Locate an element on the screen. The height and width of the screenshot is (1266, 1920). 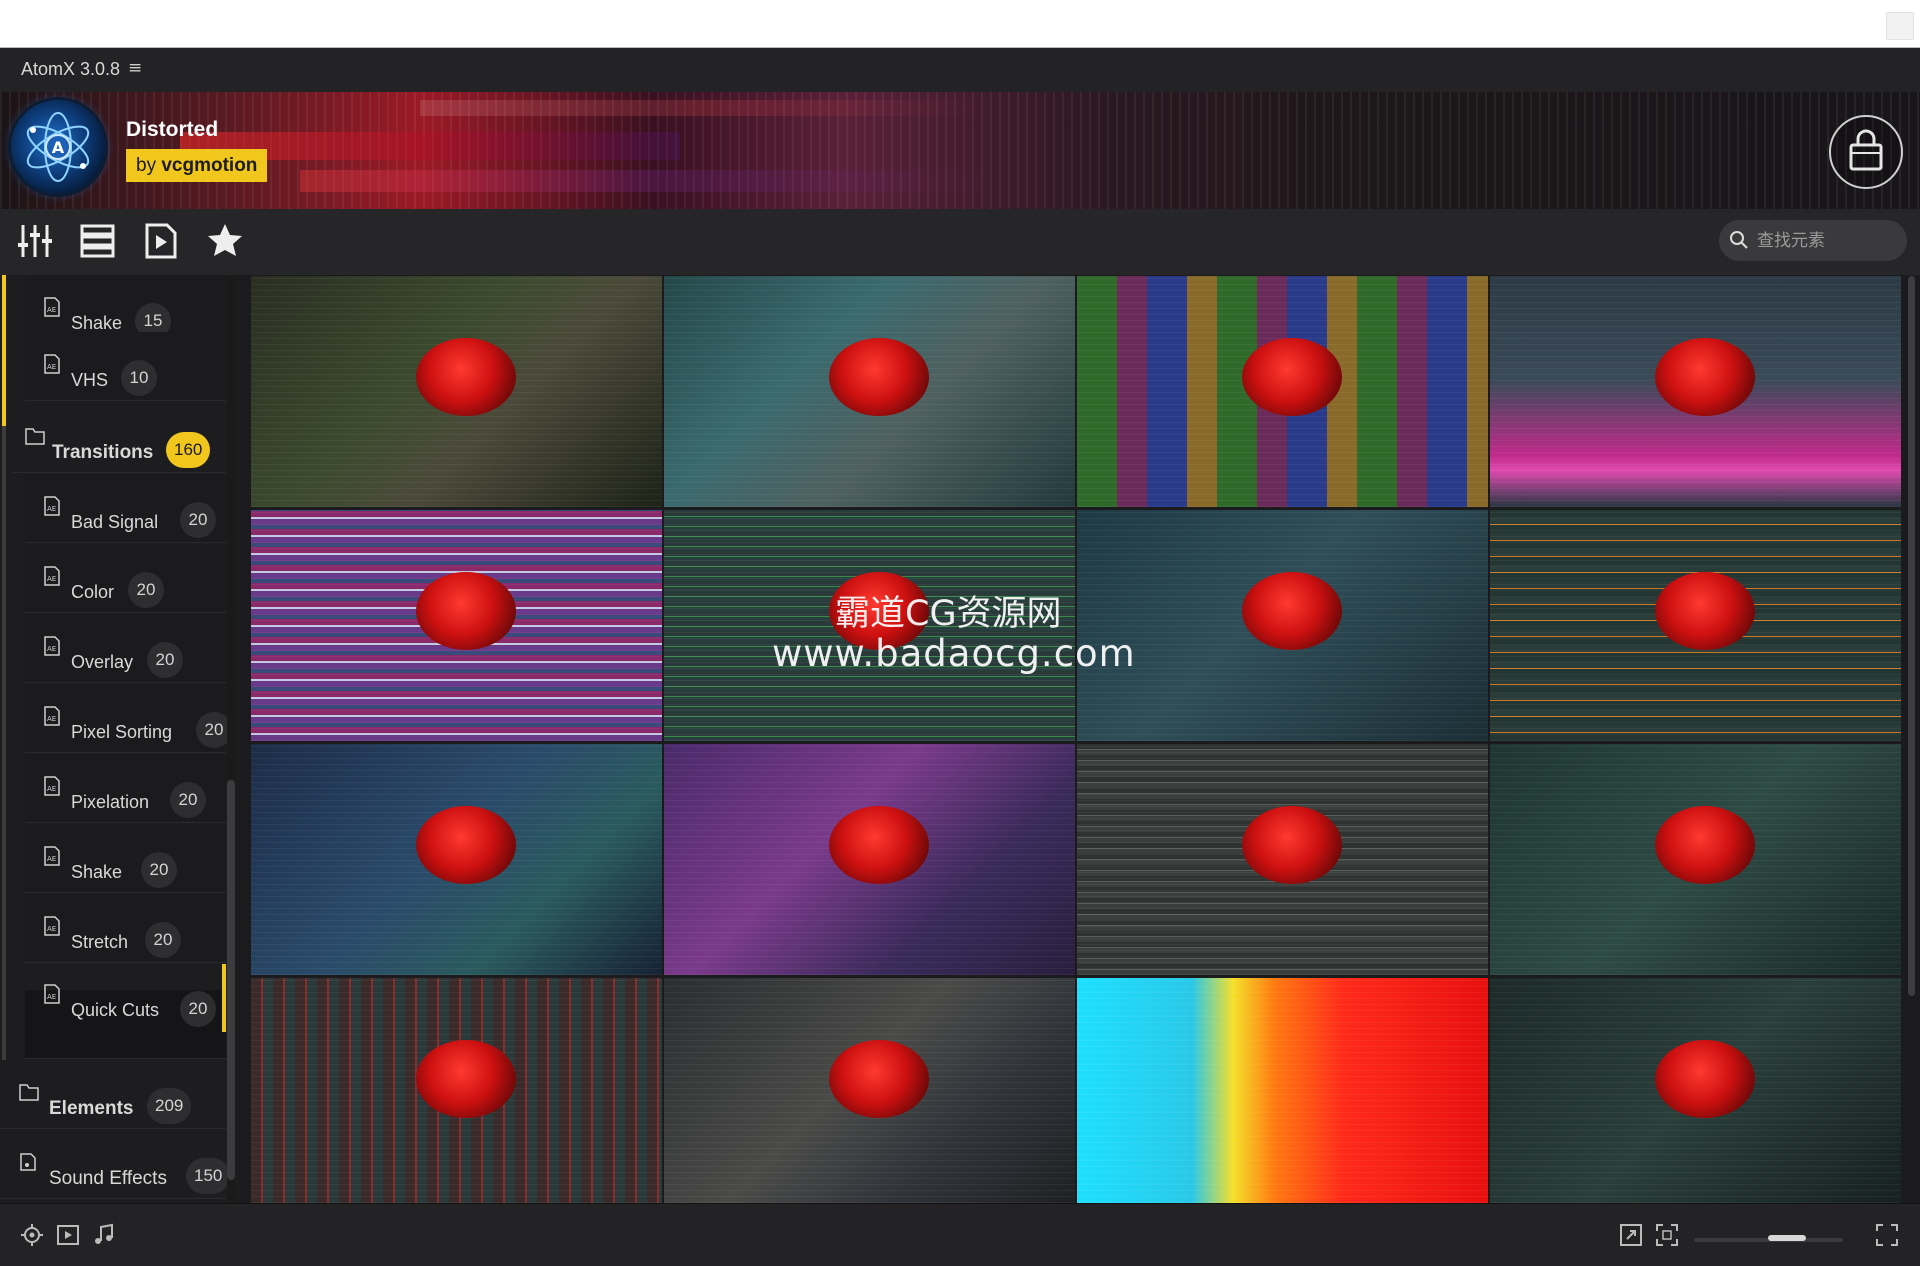
host-window-strip is located at coordinates (960, 24).